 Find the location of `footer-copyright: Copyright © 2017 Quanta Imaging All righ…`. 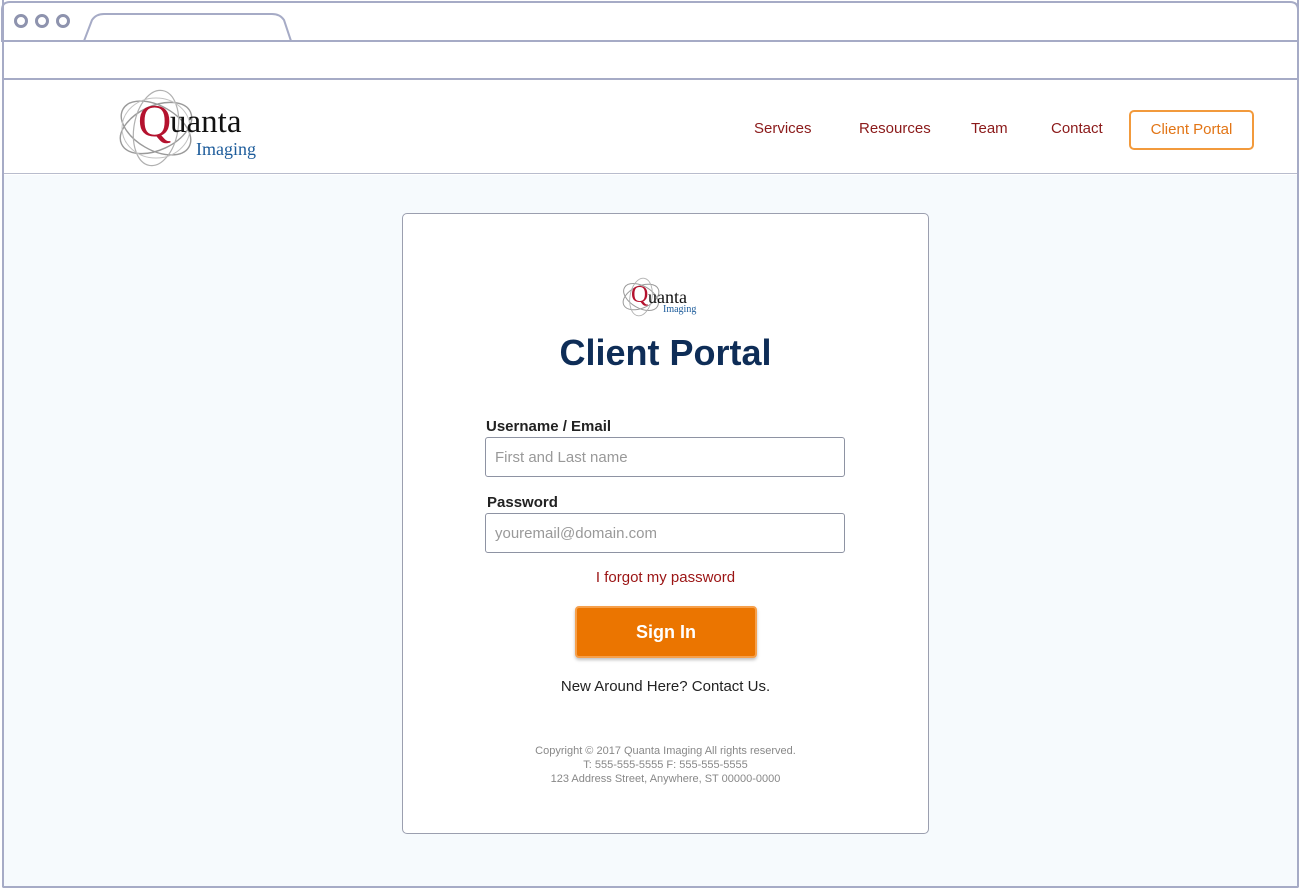

footer-copyright: Copyright © 2017 Quanta Imaging All righ… is located at coordinates (665, 751).